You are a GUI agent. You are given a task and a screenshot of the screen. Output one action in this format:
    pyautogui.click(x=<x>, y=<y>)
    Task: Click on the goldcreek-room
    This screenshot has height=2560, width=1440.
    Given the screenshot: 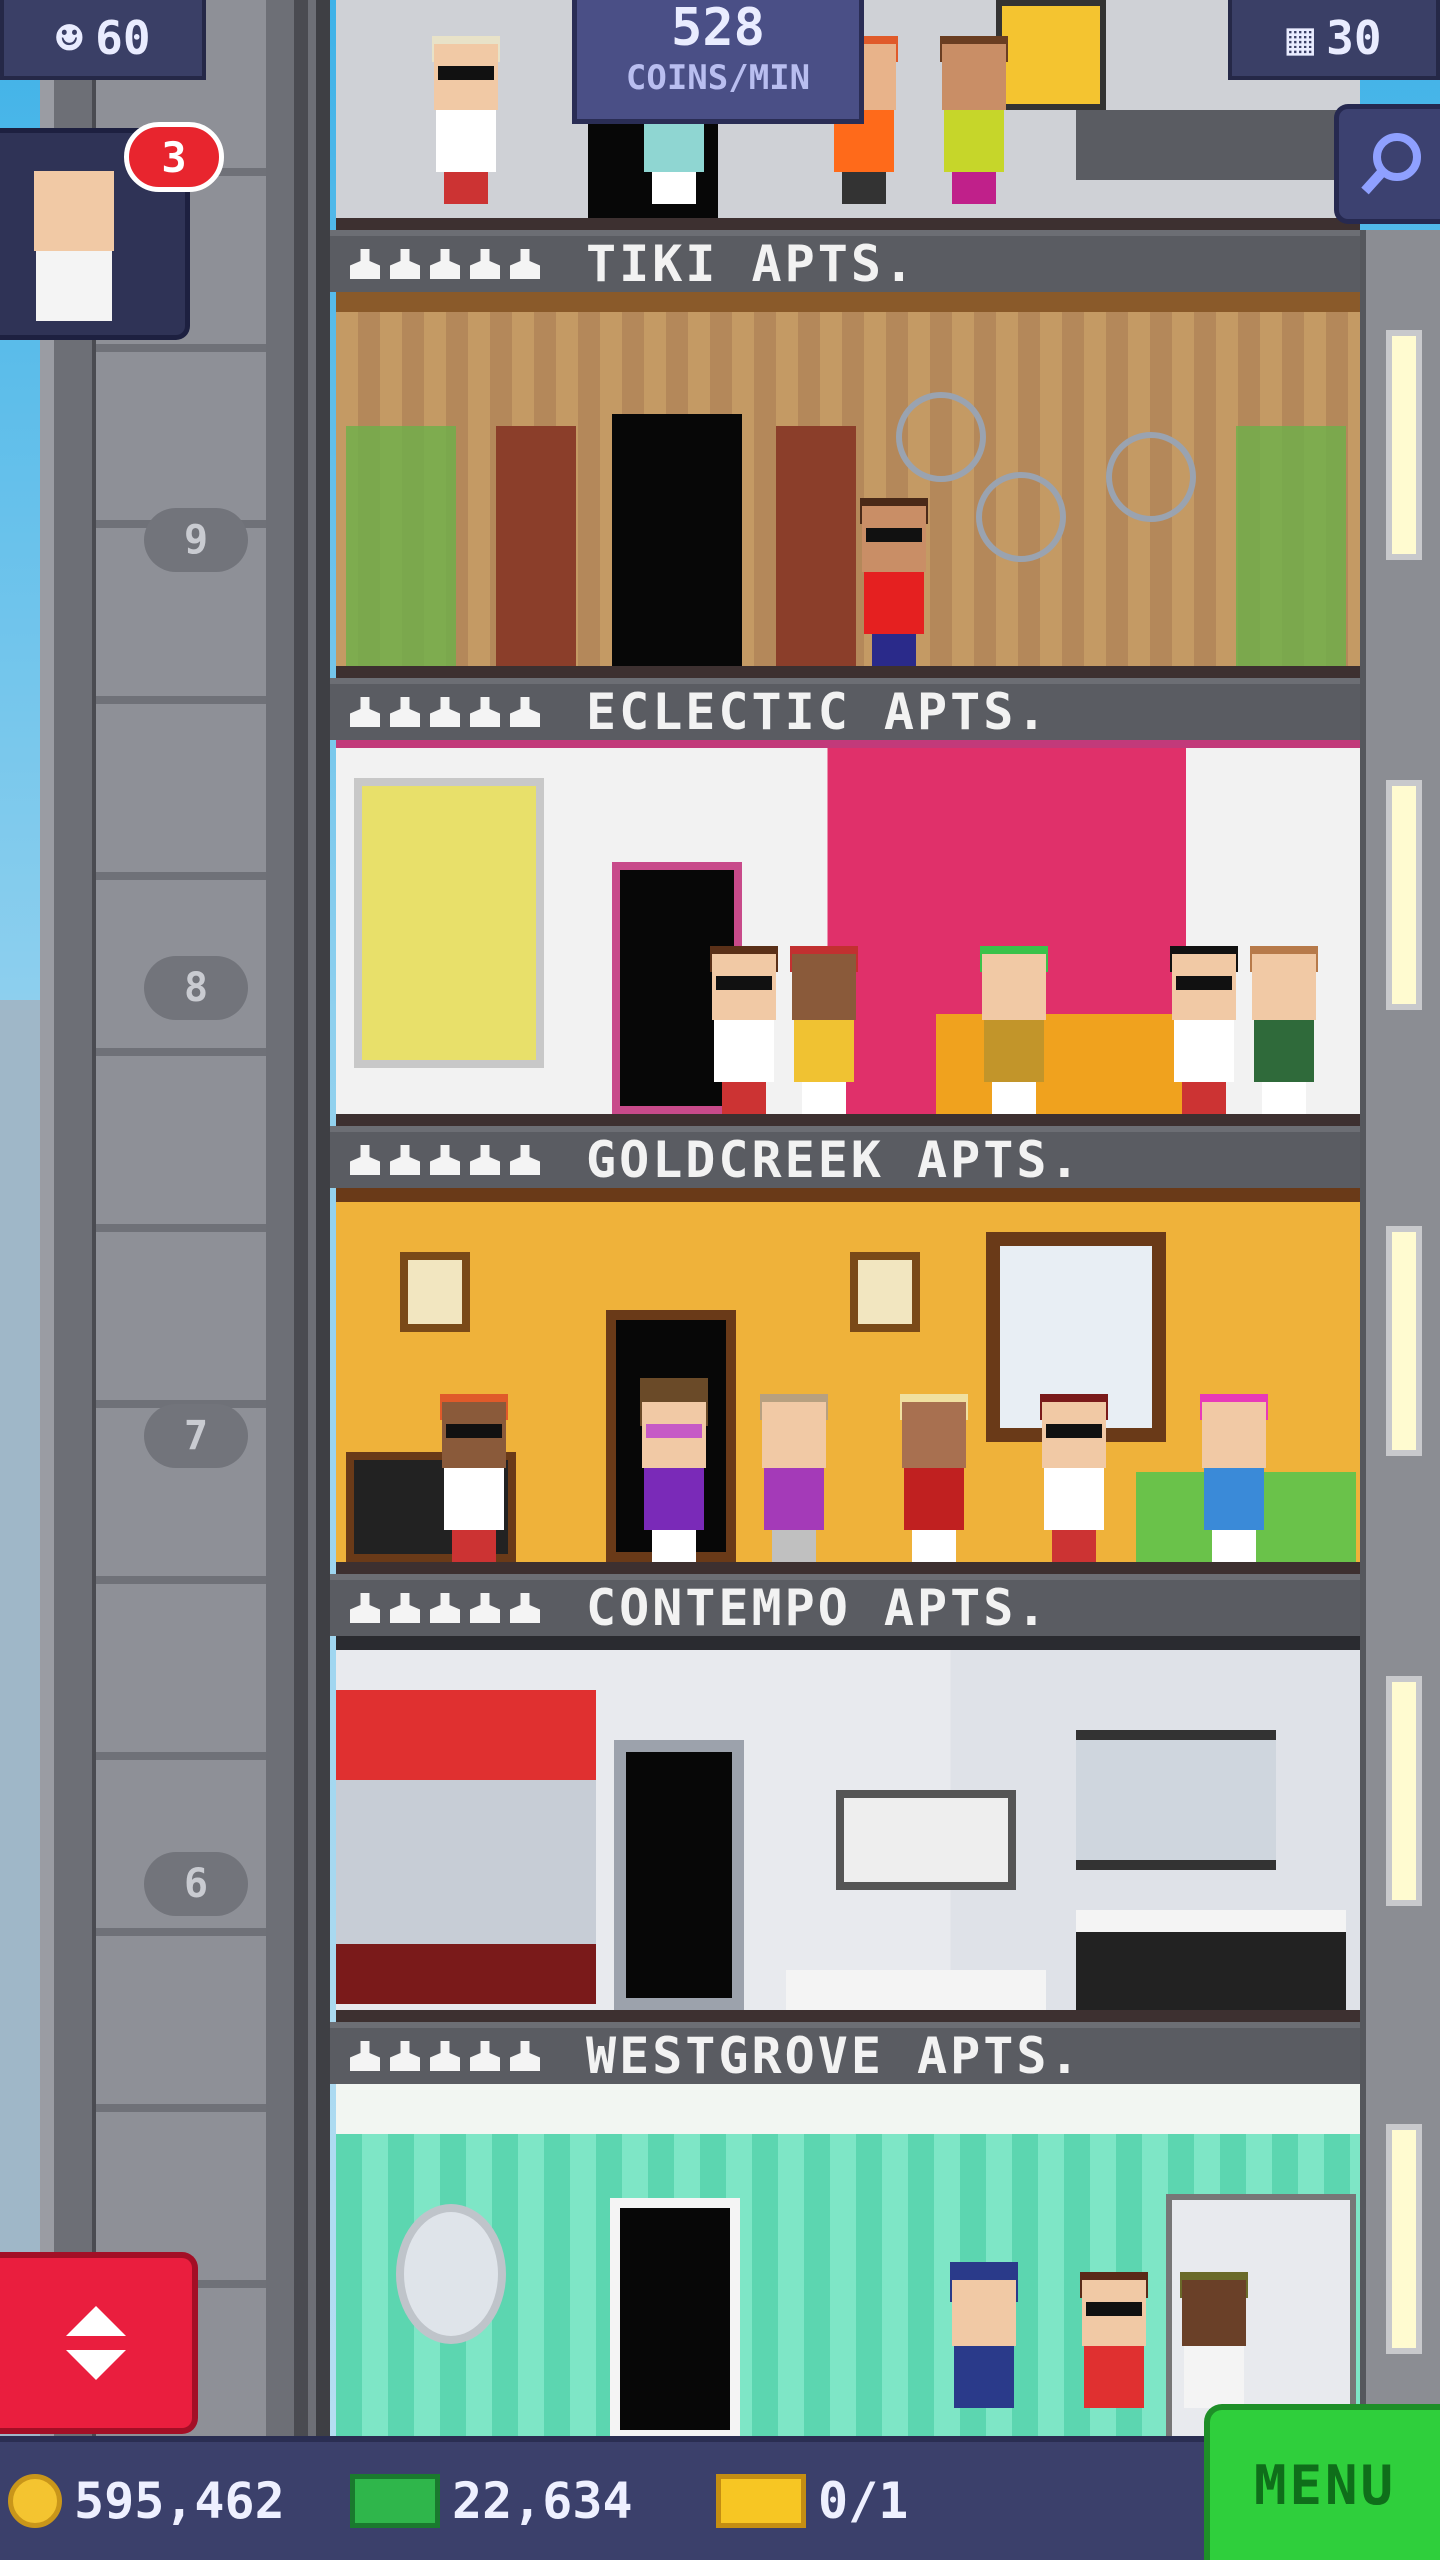 What is the action you would take?
    pyautogui.click(x=848, y=1381)
    